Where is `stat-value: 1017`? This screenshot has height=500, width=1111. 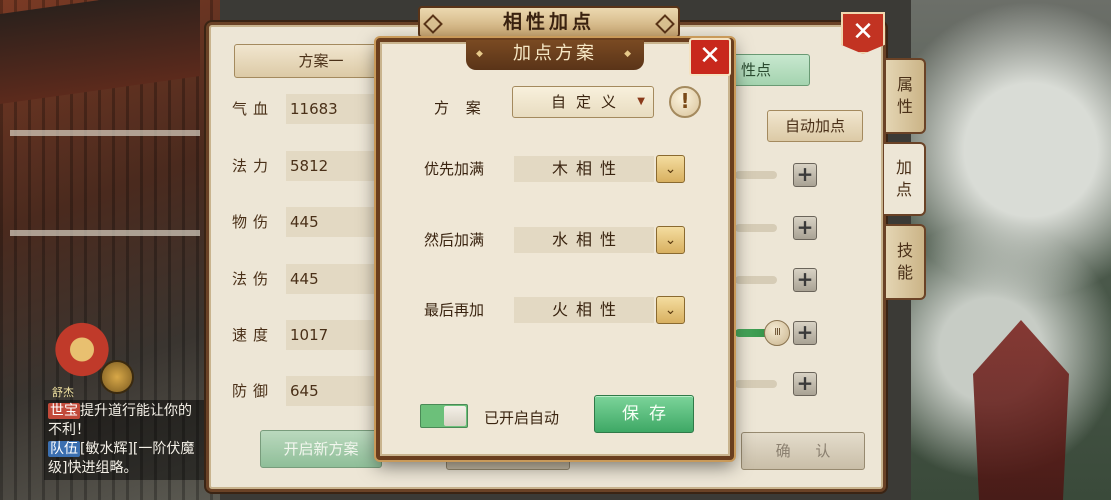 stat-value: 1017 is located at coordinates (334, 335).